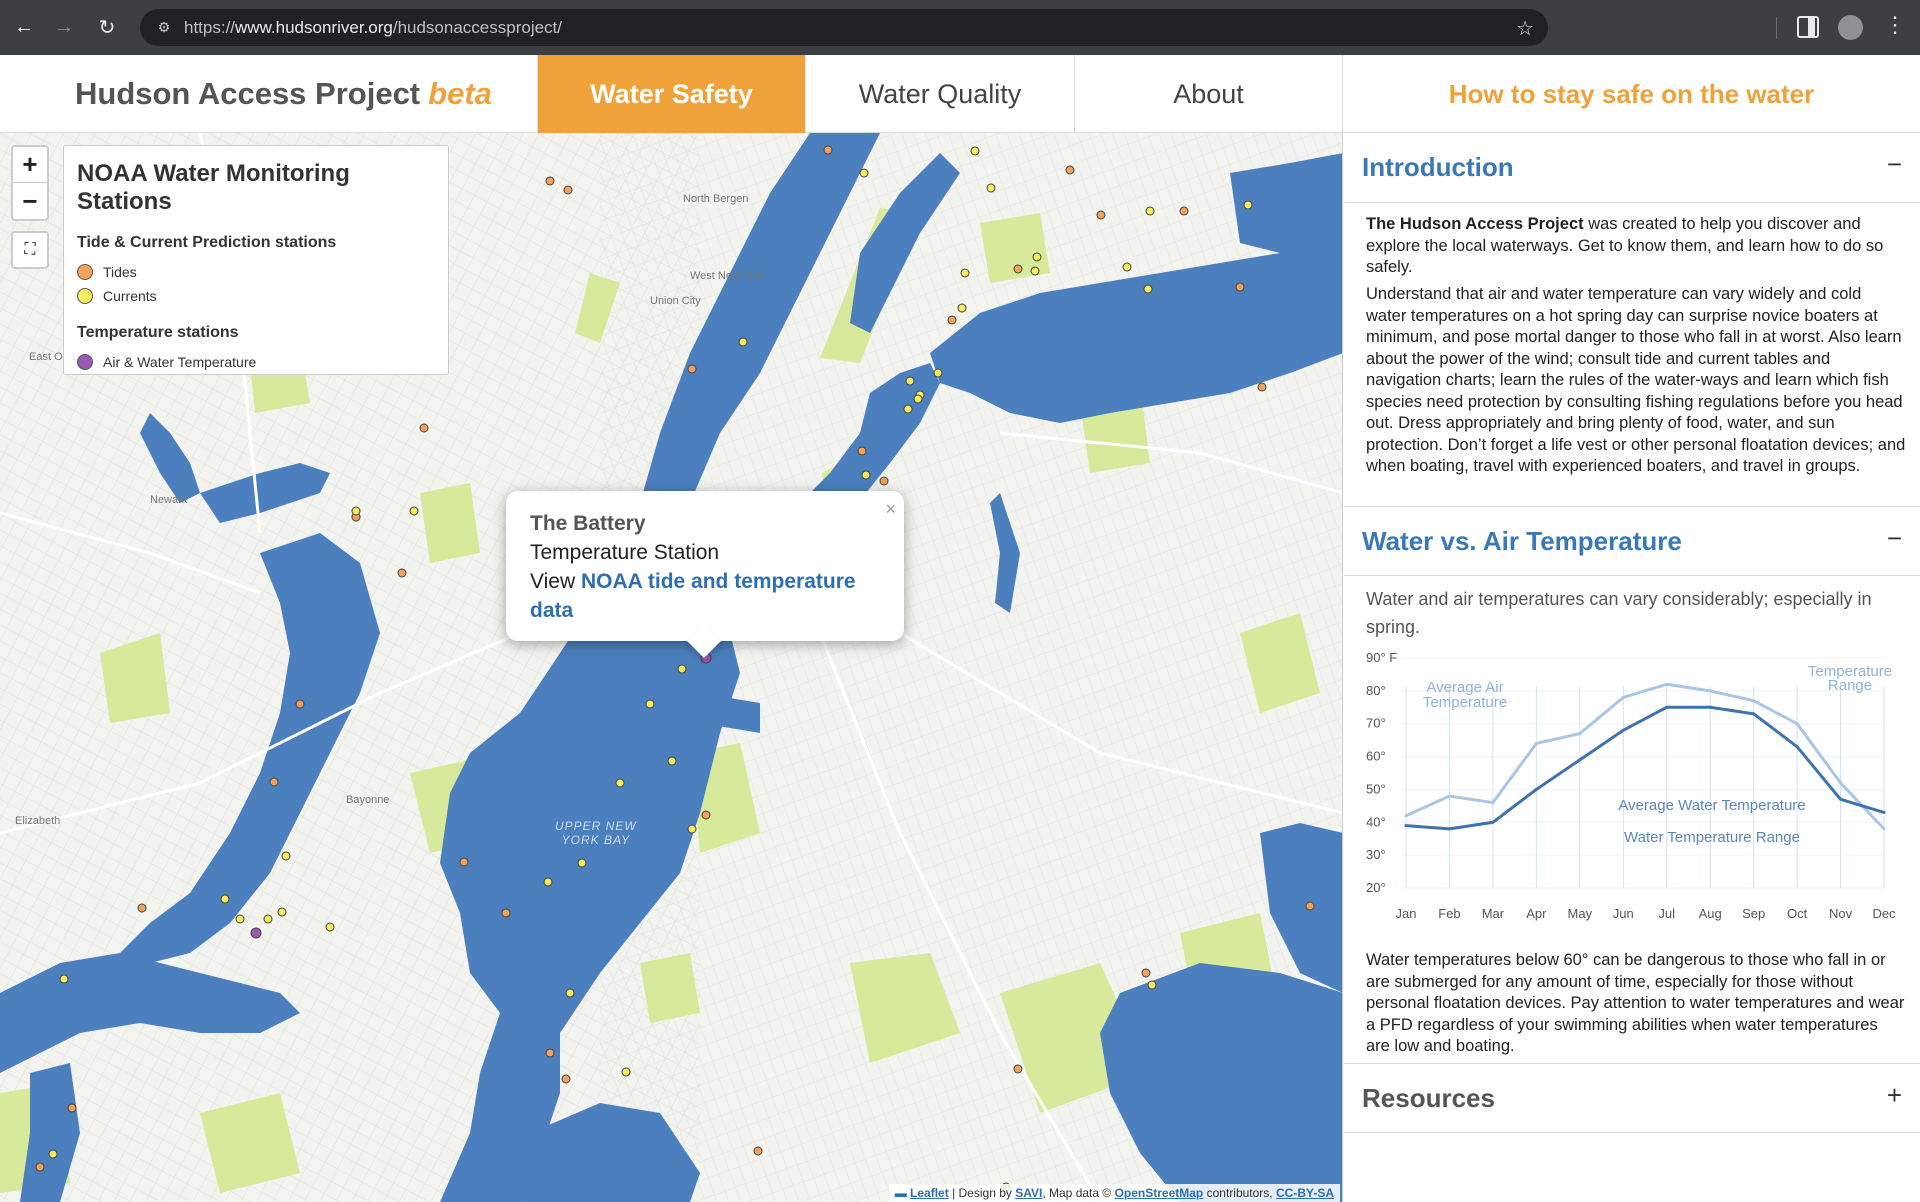  What do you see at coordinates (368, 800) in the screenshot?
I see `label-bayonne: Bayonne` at bounding box center [368, 800].